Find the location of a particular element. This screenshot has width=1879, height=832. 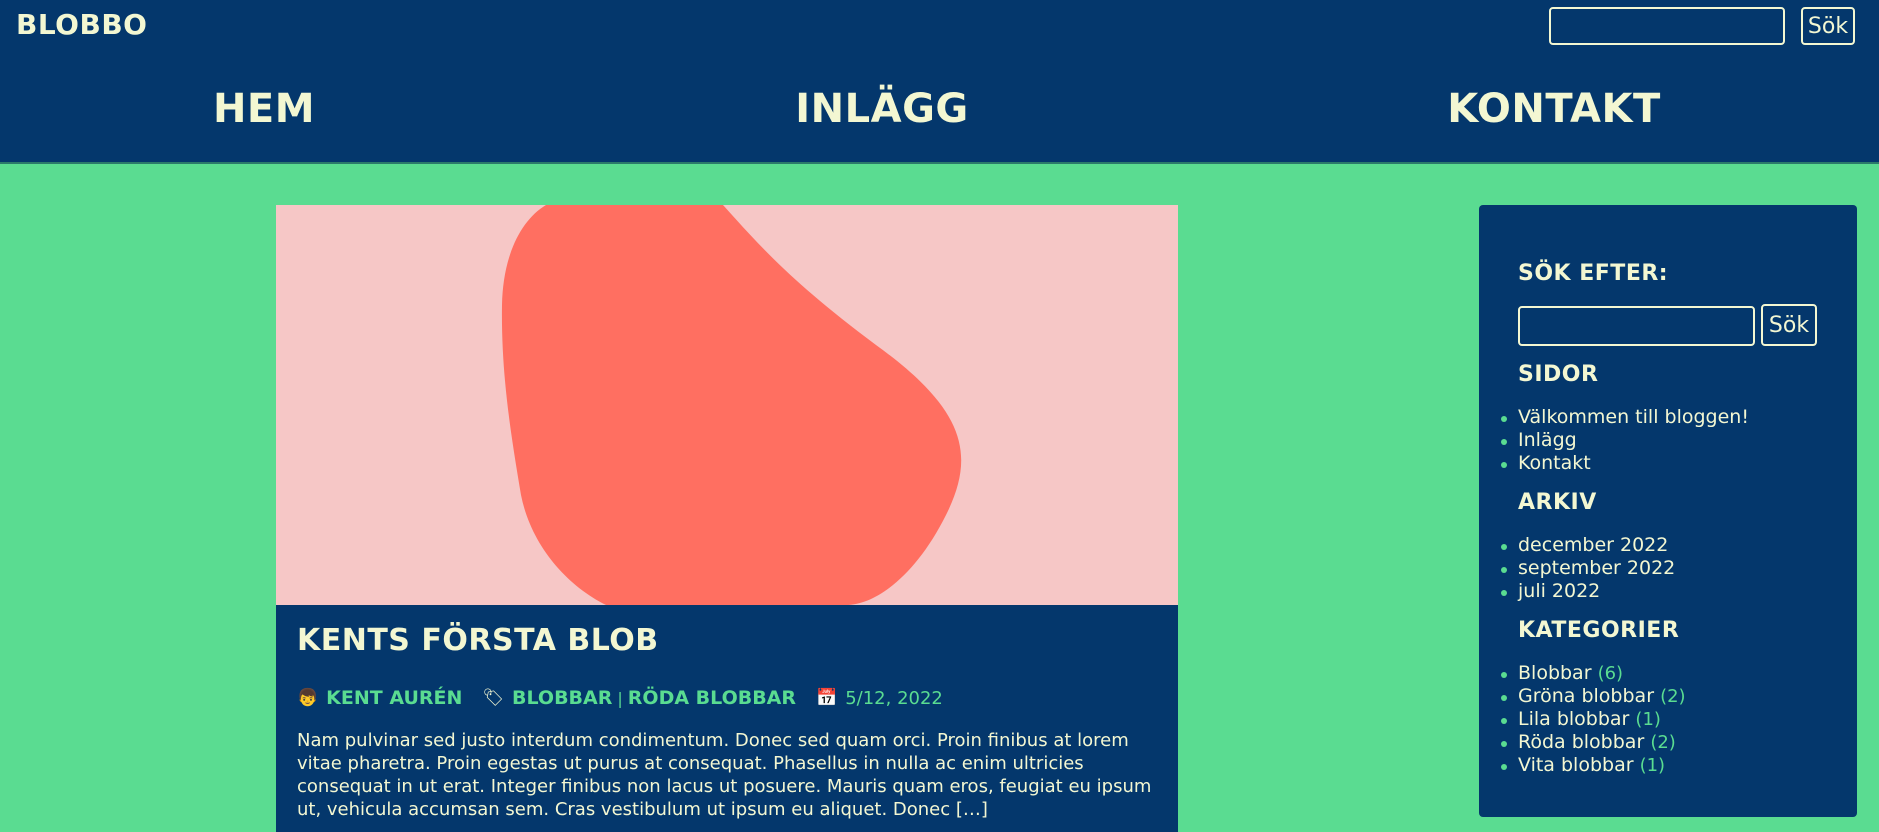

list-item: Gröna blobbar (2) is located at coordinates (1593, 696).